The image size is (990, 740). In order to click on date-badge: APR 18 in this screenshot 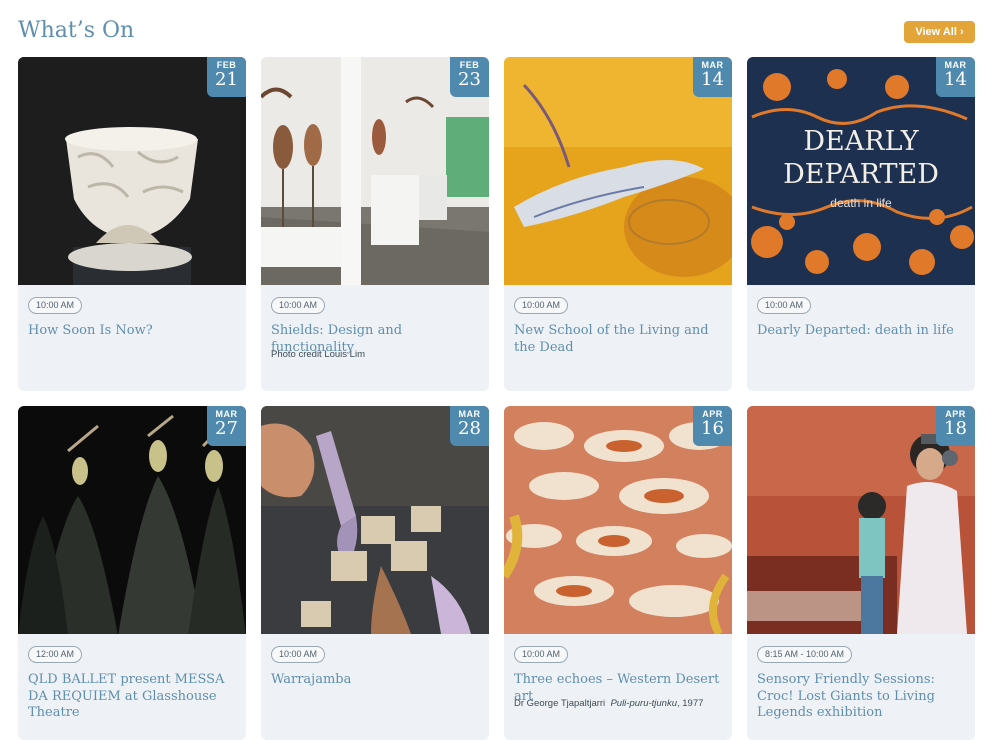, I will do `click(955, 426)`.